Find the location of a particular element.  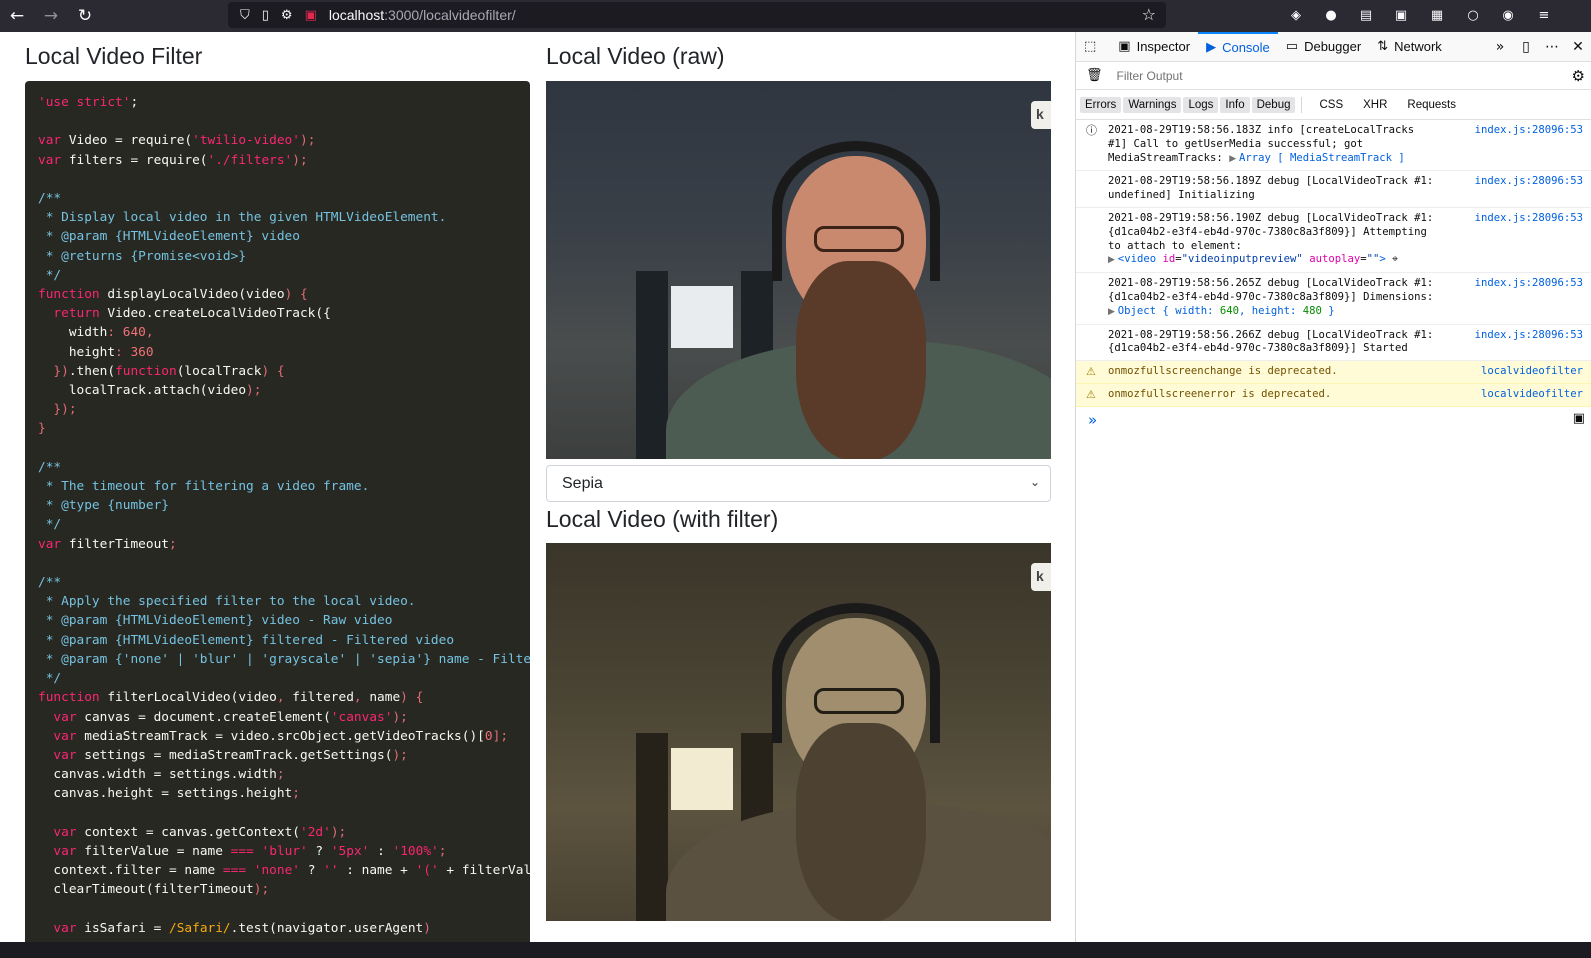

tab-console: ▶ Console is located at coordinates (1238, 46).